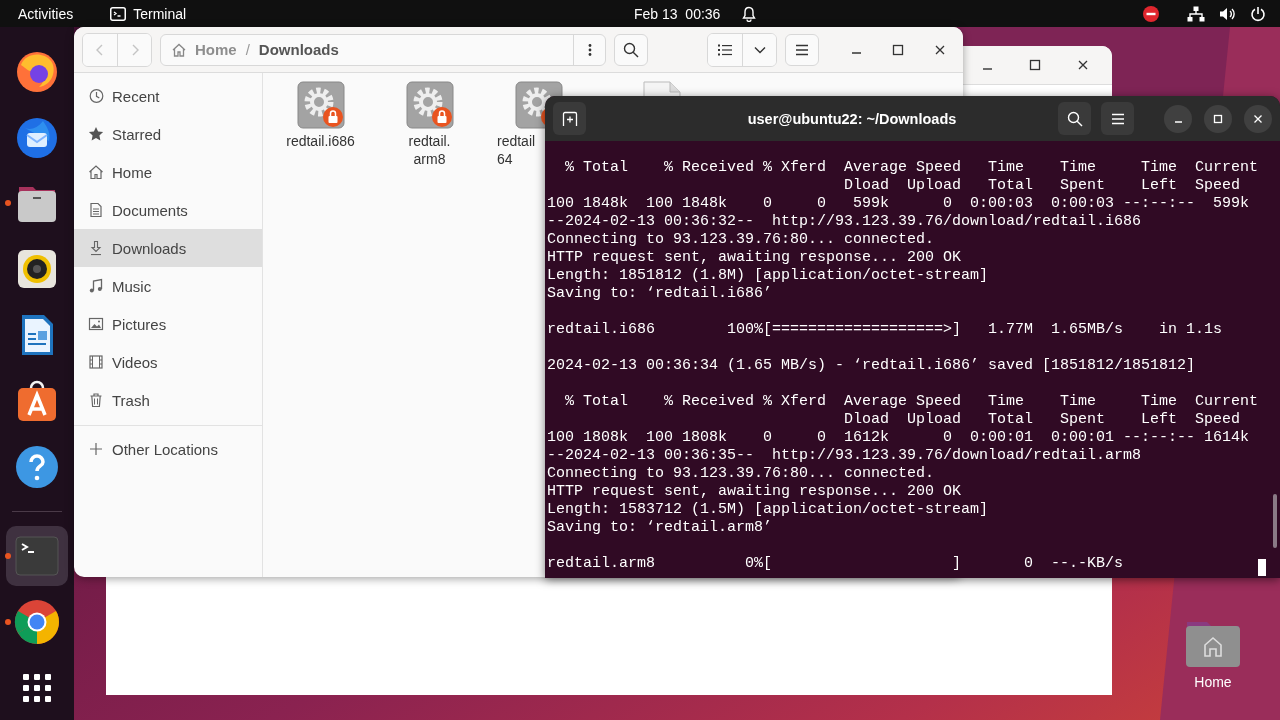 The width and height of the screenshot is (1280, 720). What do you see at coordinates (749, 13) in the screenshot?
I see `bell-icon` at bounding box center [749, 13].